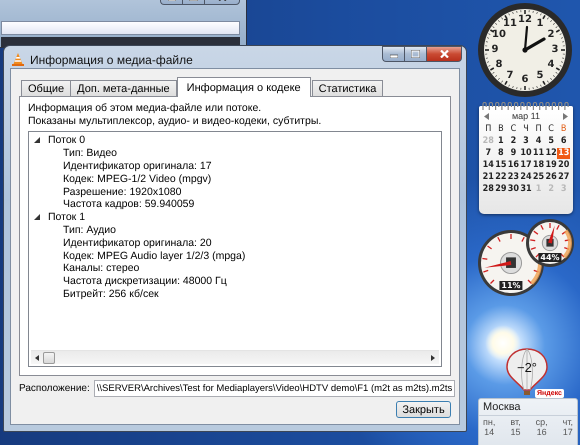 The image size is (580, 445). What do you see at coordinates (550, 243) in the screenshot?
I see `gauge-drawing` at bounding box center [550, 243].